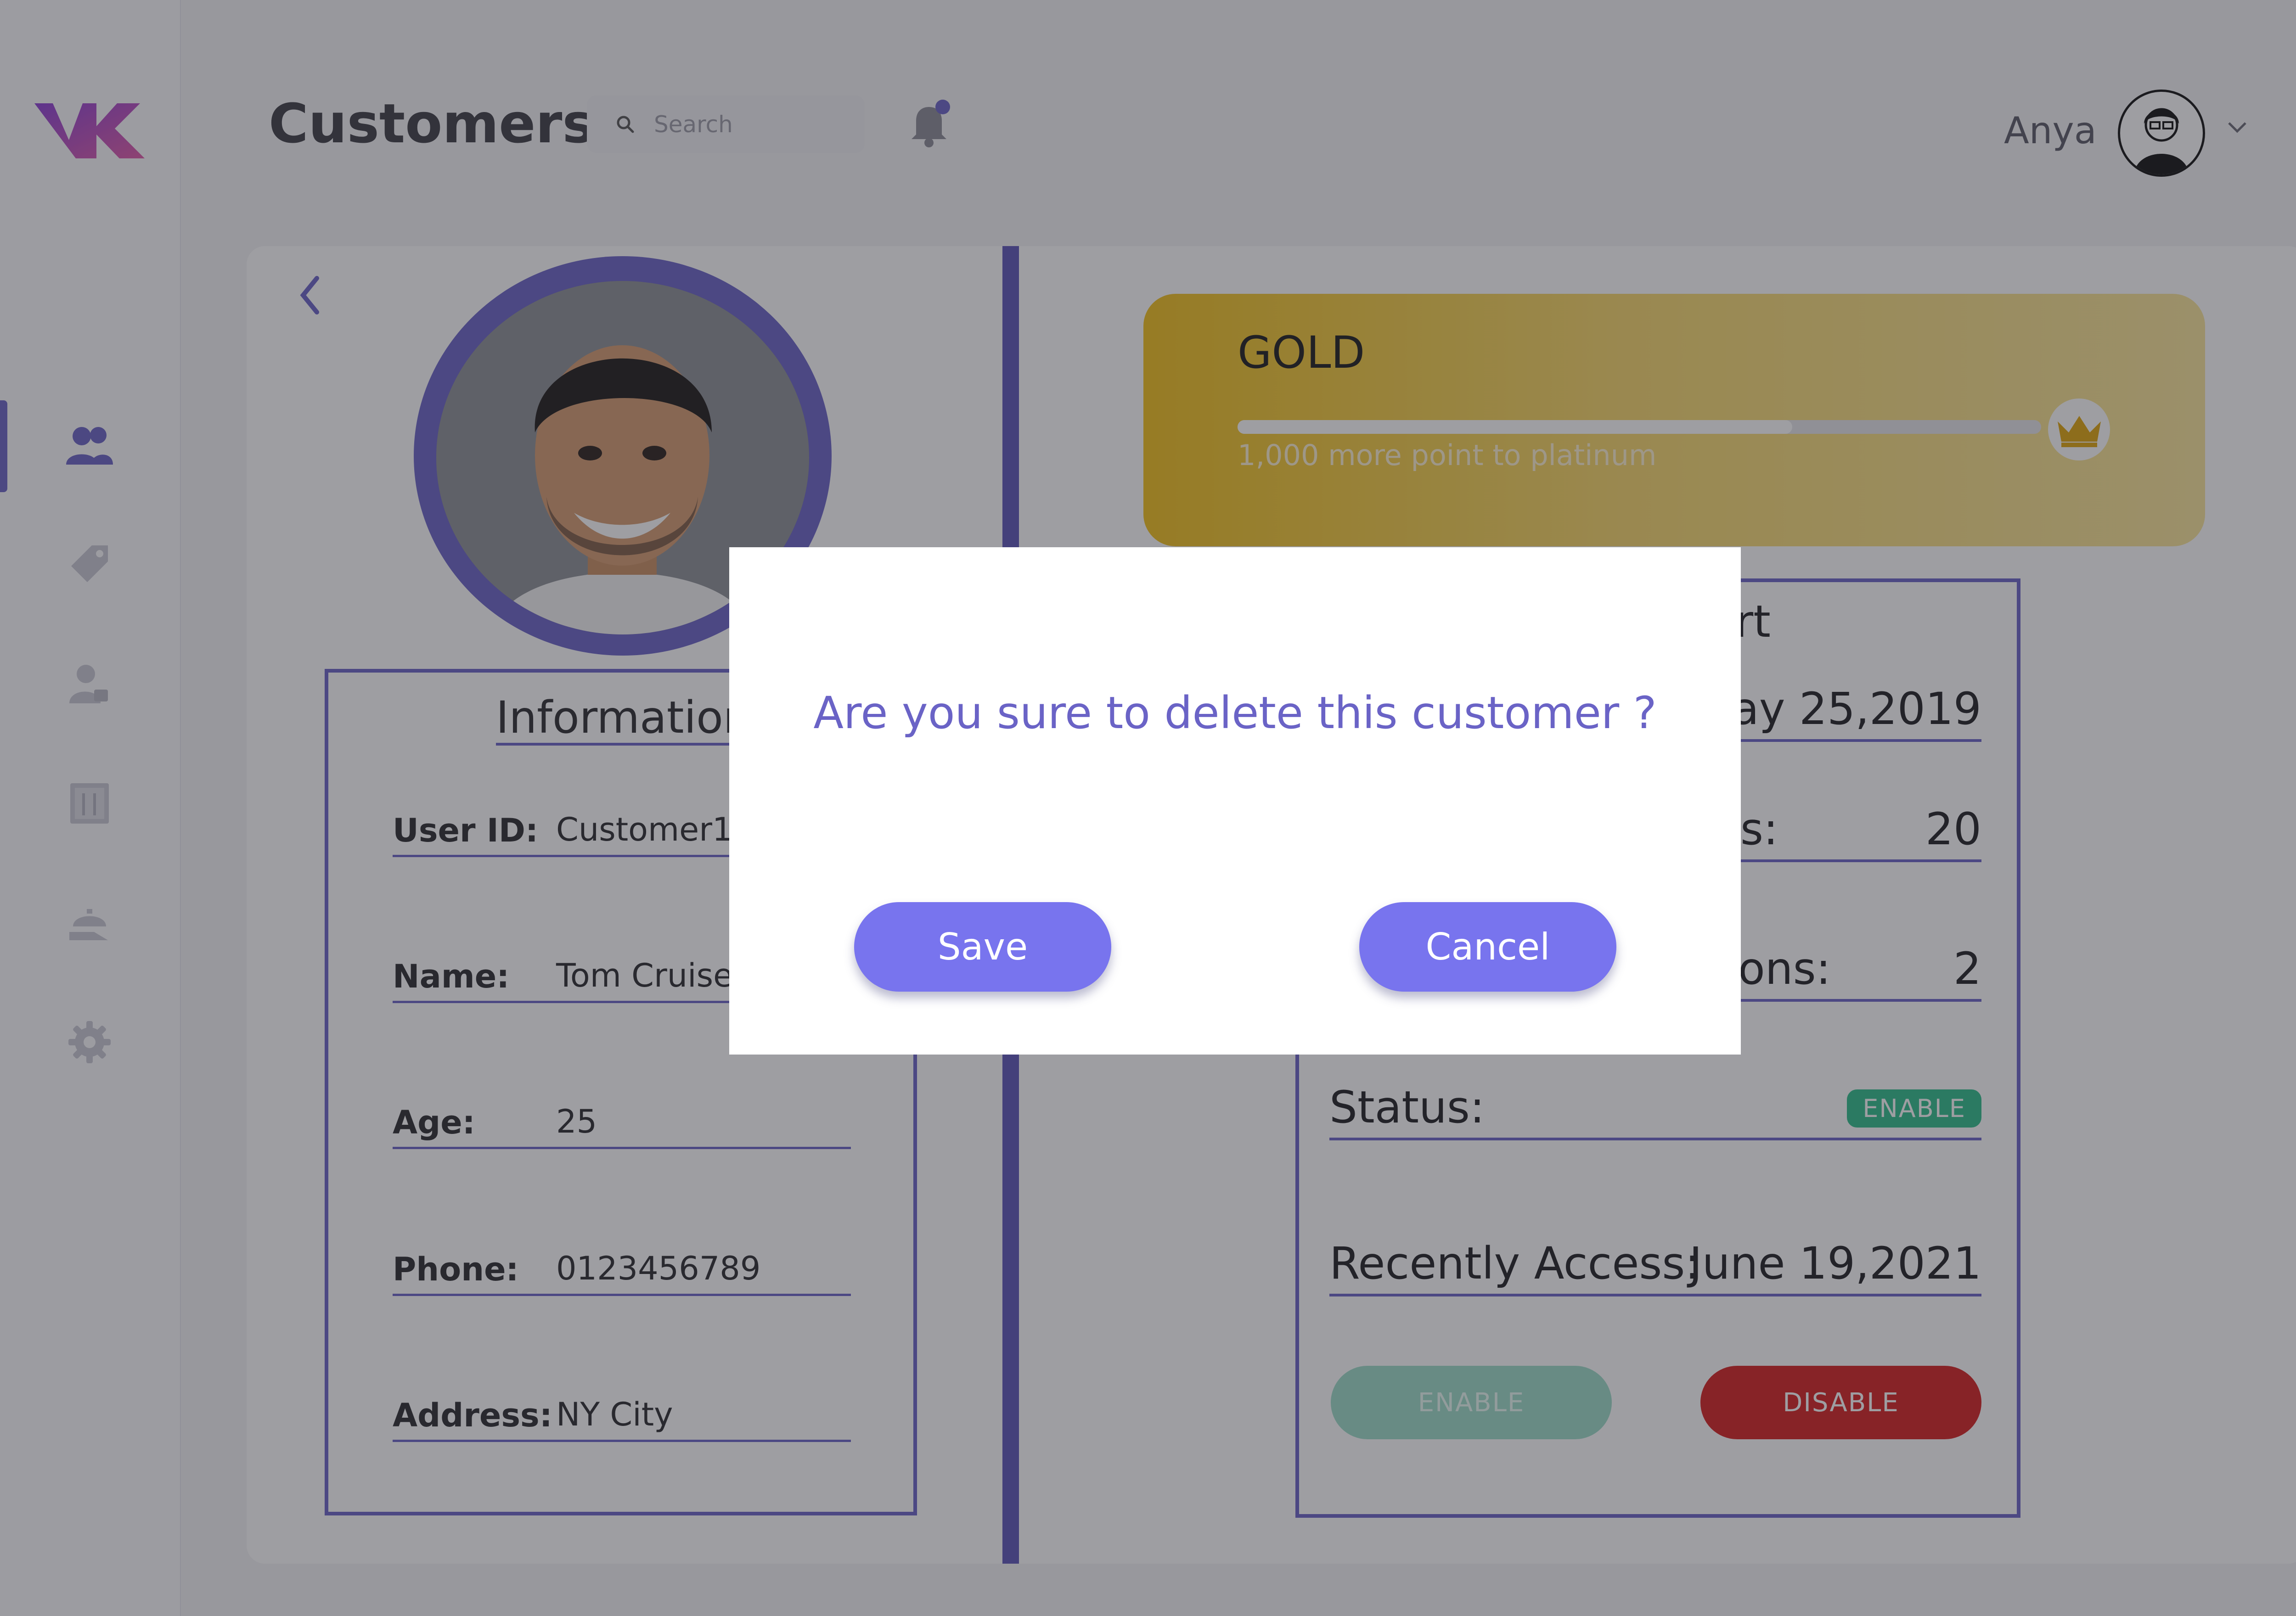  What do you see at coordinates (1487, 947) in the screenshot?
I see `cancel-button: Cancel` at bounding box center [1487, 947].